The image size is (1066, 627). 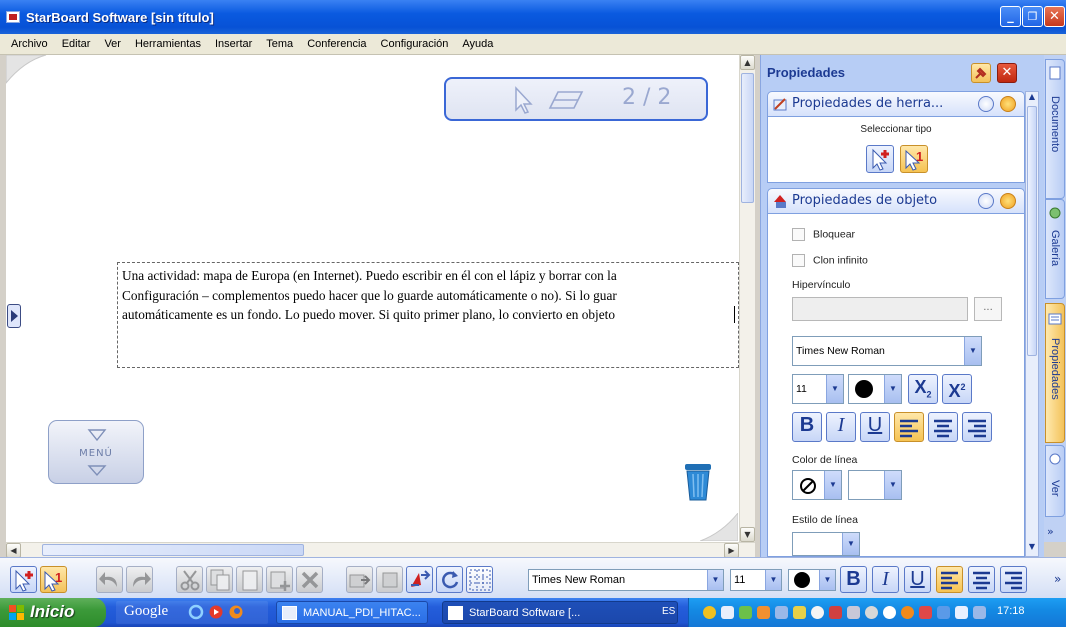 I want to click on font-color-select: ▼, so click(x=875, y=389).